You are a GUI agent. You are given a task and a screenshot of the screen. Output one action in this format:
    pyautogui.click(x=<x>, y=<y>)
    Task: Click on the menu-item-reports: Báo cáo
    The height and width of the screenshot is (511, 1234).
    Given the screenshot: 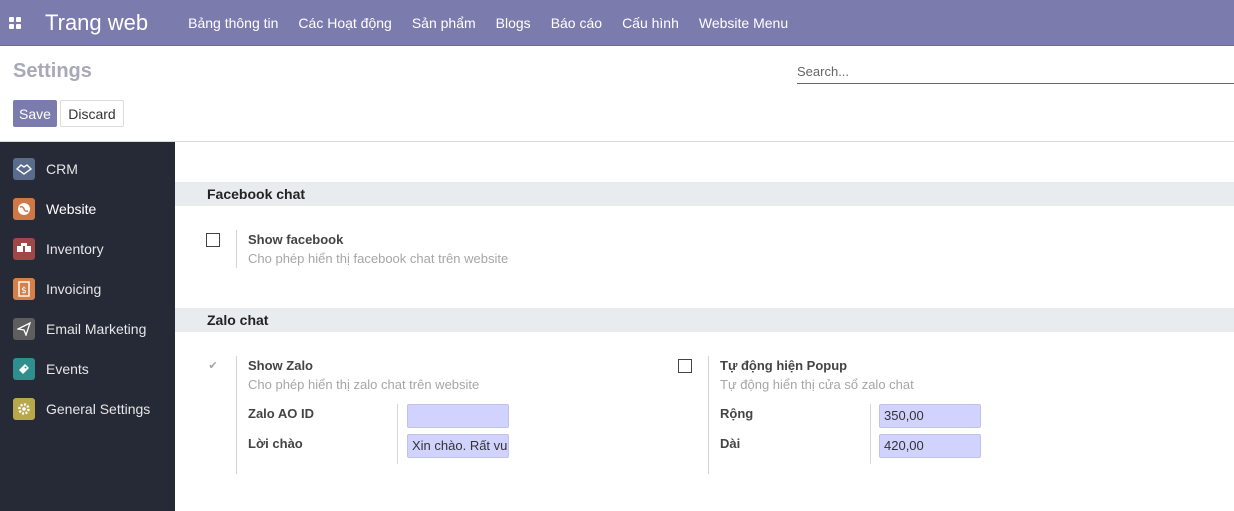 What is the action you would take?
    pyautogui.click(x=576, y=23)
    